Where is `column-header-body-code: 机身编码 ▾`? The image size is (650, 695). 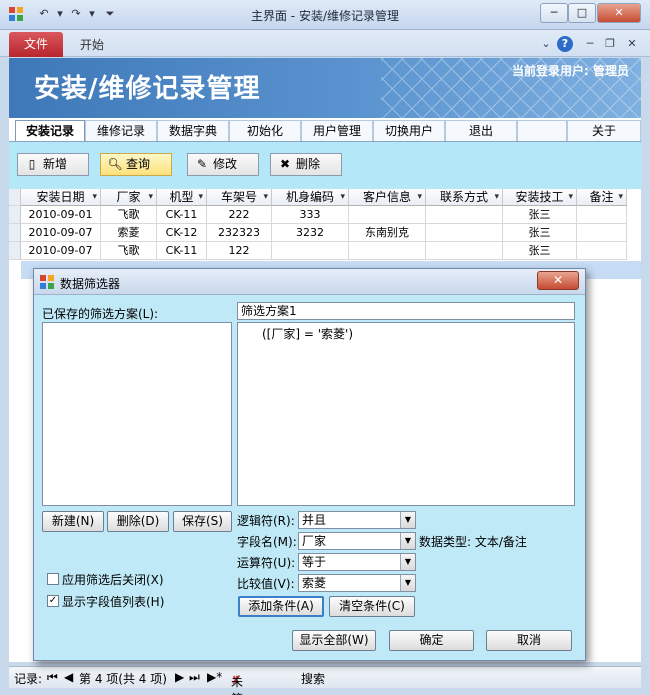
column-header-body-code: 机身编码 ▾ is located at coordinates (310, 197).